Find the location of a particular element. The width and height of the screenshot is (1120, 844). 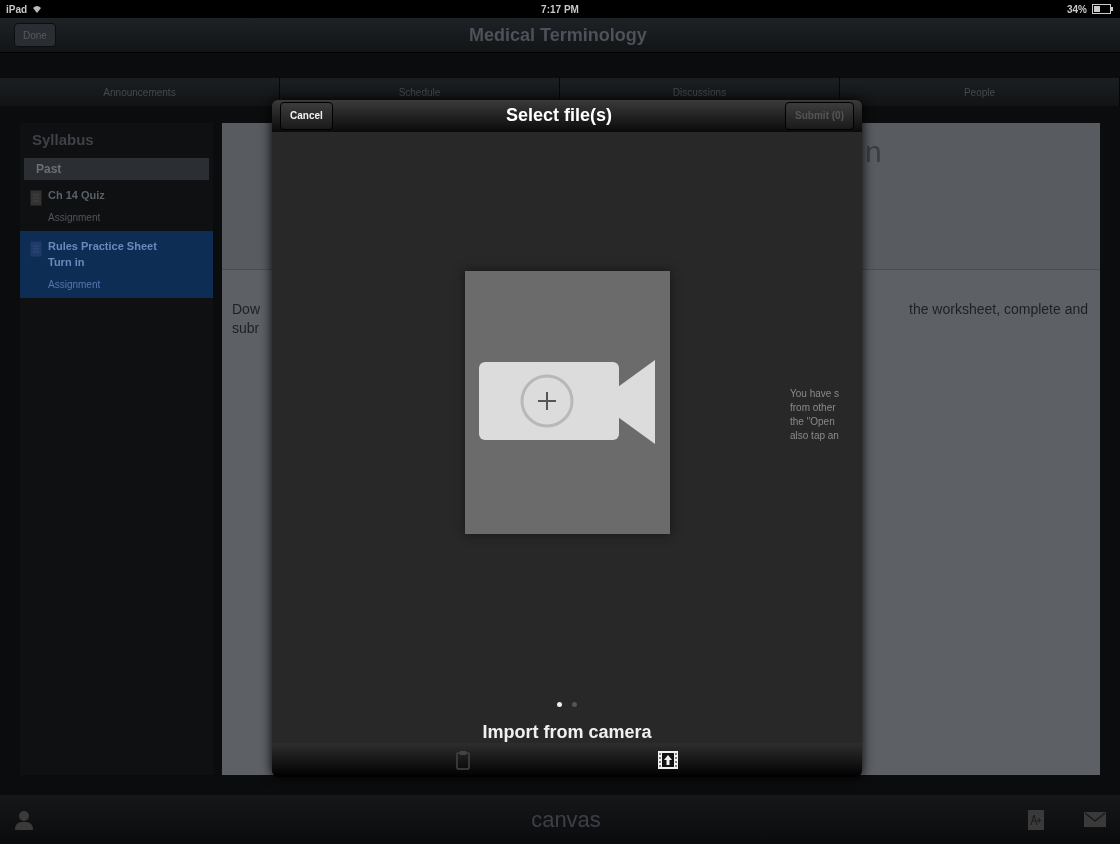

instruction-text: also tap an is located at coordinates (815, 435).